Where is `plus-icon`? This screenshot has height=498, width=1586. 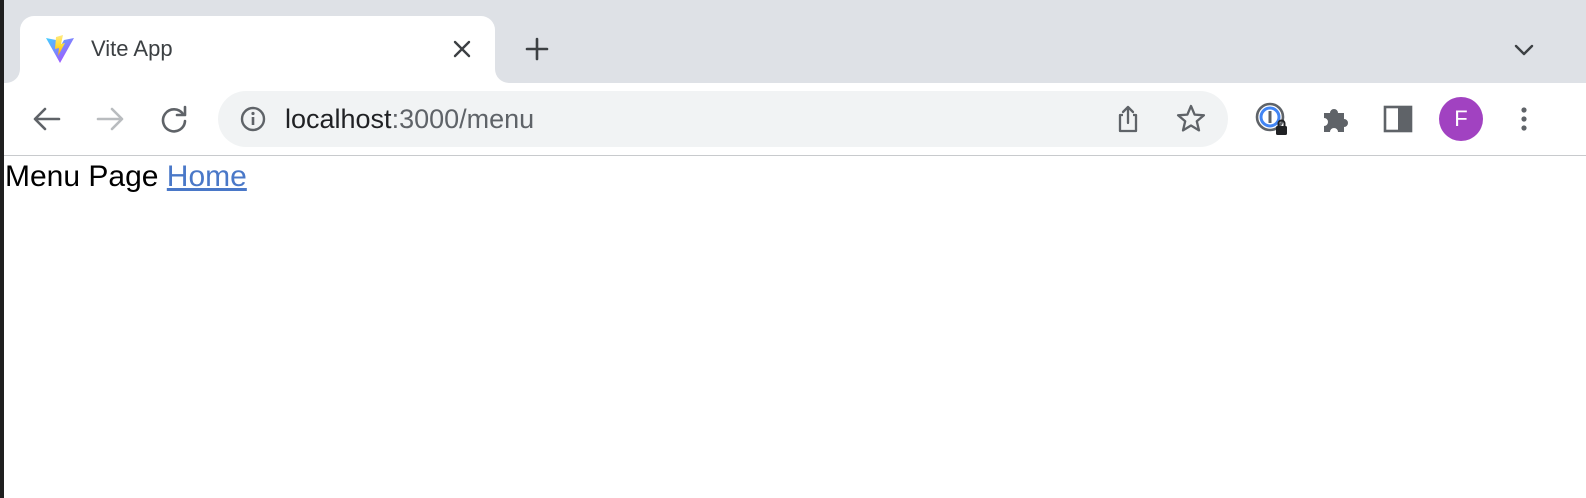
plus-icon is located at coordinates (537, 49).